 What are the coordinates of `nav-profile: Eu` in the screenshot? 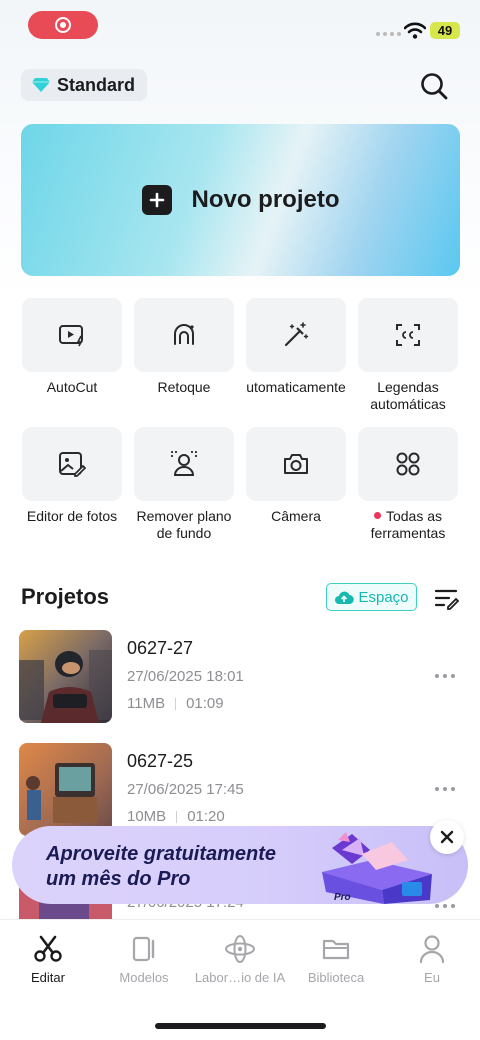 It's located at (432, 959).